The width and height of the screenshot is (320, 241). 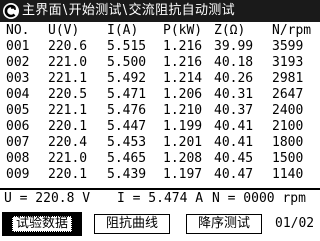 I want to click on cell-power: 1.208, so click(x=183, y=158).